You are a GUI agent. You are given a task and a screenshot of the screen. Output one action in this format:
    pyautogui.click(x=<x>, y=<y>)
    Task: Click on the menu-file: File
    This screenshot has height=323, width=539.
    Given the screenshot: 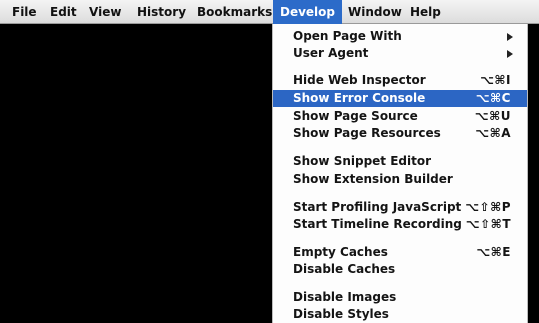 What is the action you would take?
    pyautogui.click(x=24, y=12)
    